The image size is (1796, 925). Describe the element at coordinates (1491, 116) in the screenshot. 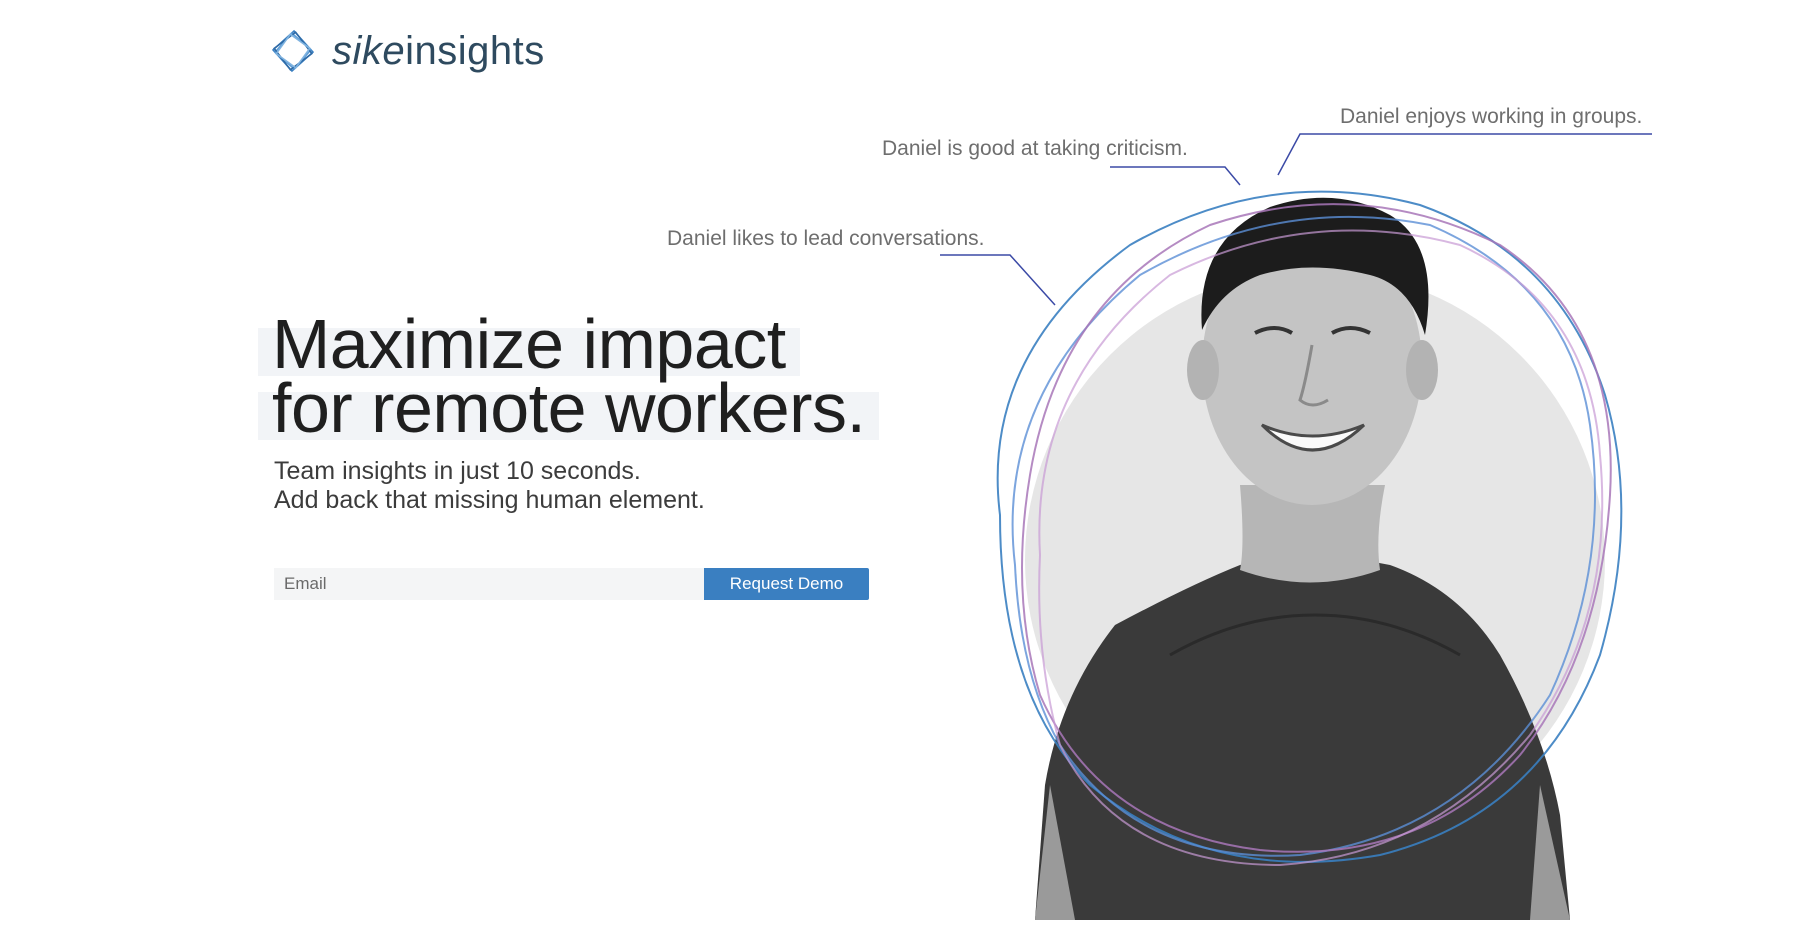

I see `annotation-groups: Daniel enjoys working in groups.` at that location.